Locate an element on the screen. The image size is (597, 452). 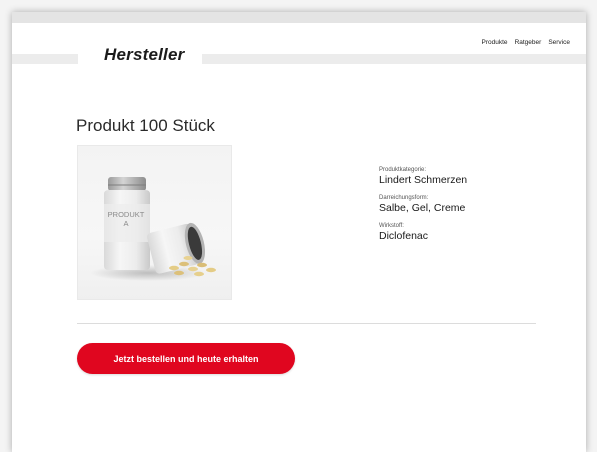
spec-value: Salbe, Gel, Creme is located at coordinates (422, 208).